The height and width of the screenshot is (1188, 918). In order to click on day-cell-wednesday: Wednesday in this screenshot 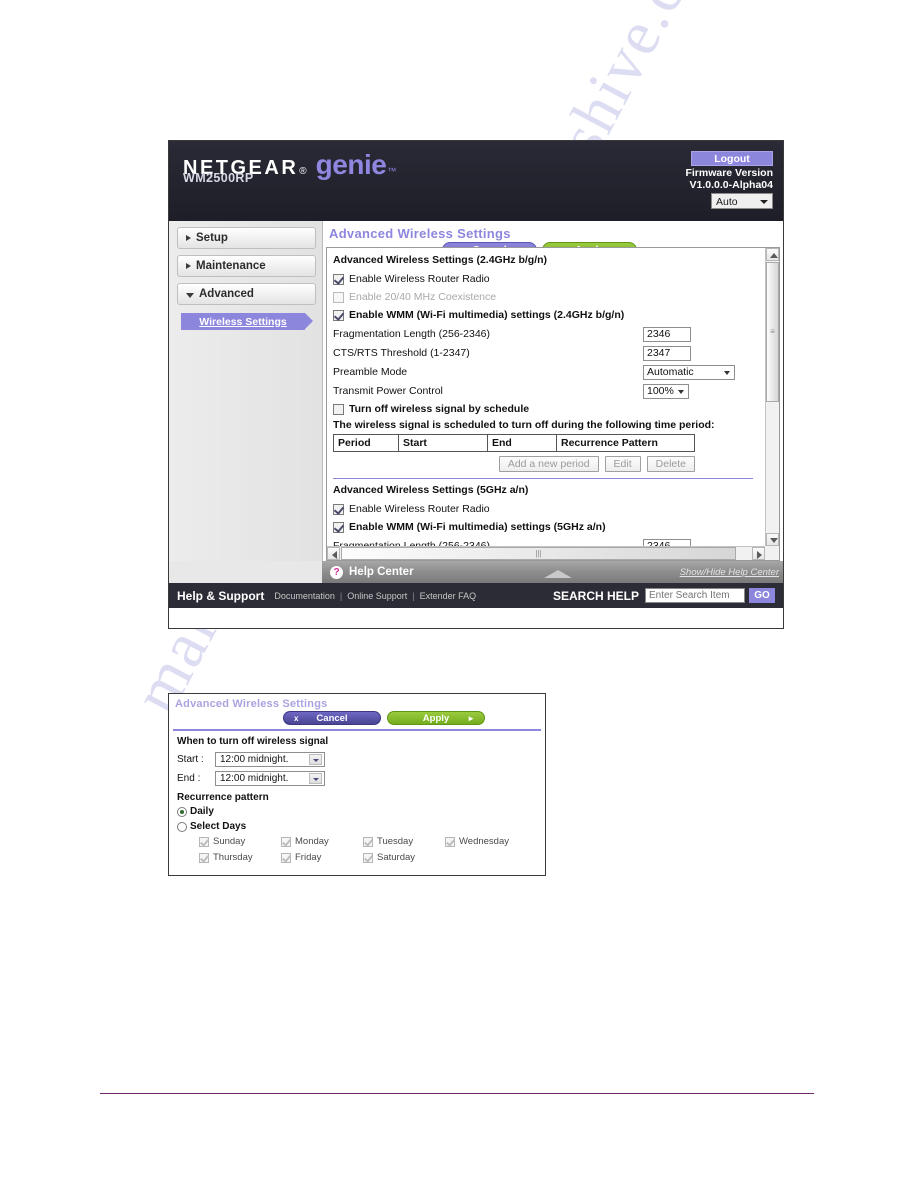, I will do `click(486, 841)`.